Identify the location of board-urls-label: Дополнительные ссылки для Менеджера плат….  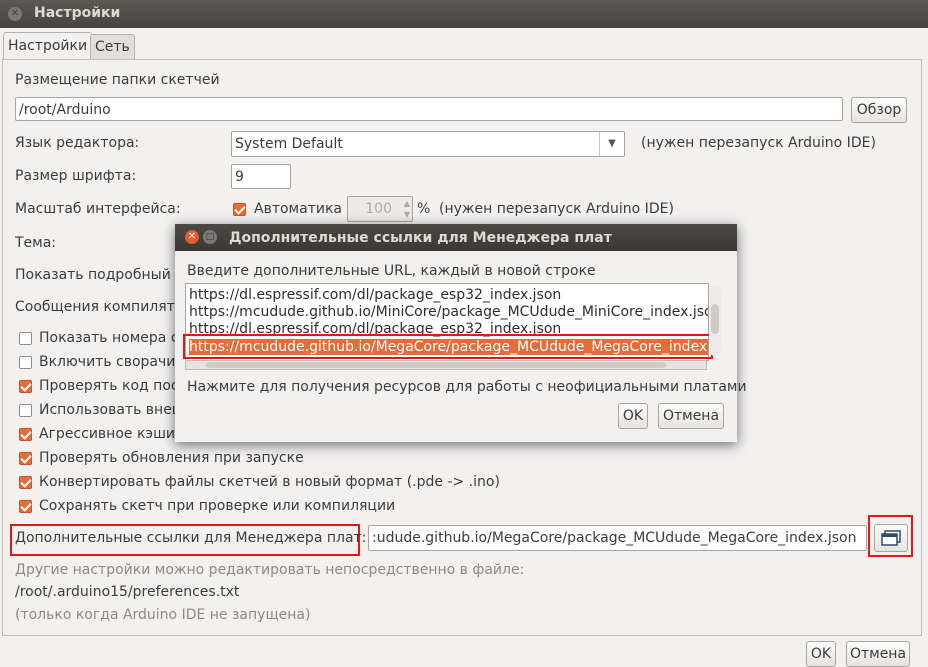
(191, 538).